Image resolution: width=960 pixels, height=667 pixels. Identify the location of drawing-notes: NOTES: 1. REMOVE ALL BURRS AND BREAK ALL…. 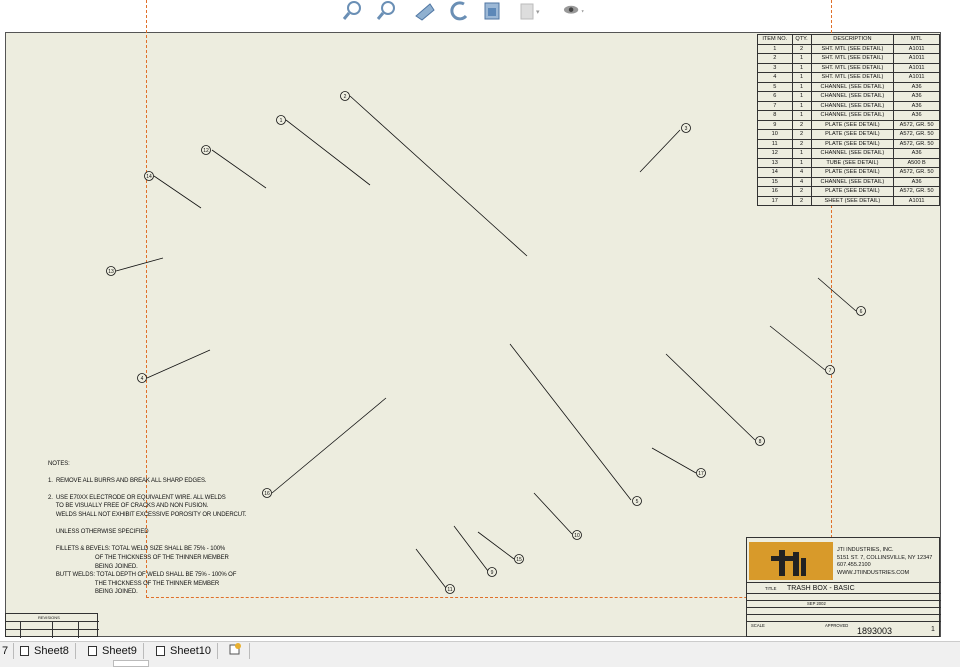
(147, 528).